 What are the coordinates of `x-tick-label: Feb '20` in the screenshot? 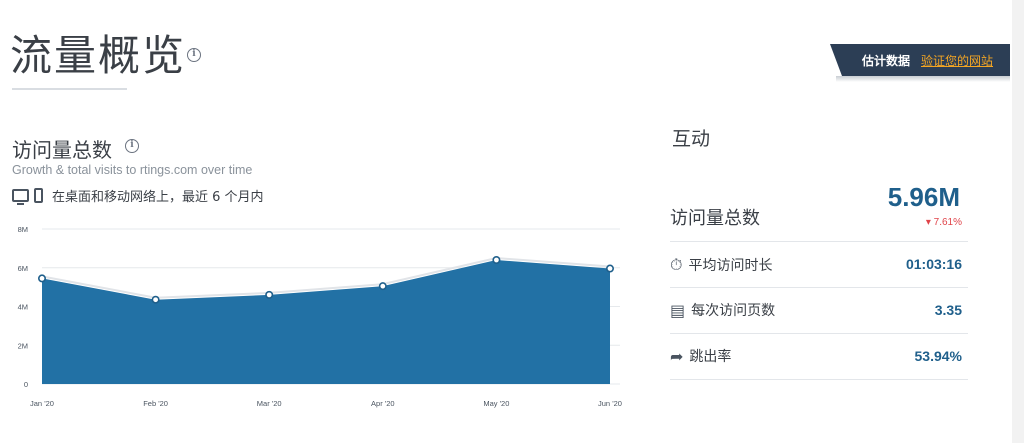 It's located at (155, 403).